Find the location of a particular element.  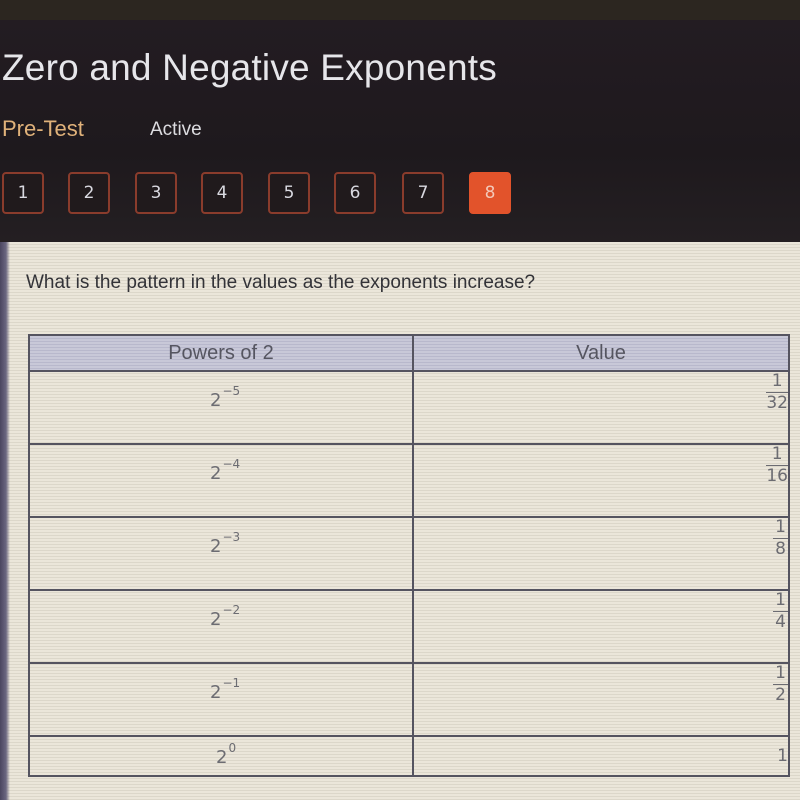

power-exponent: −4 is located at coordinates (231, 464).